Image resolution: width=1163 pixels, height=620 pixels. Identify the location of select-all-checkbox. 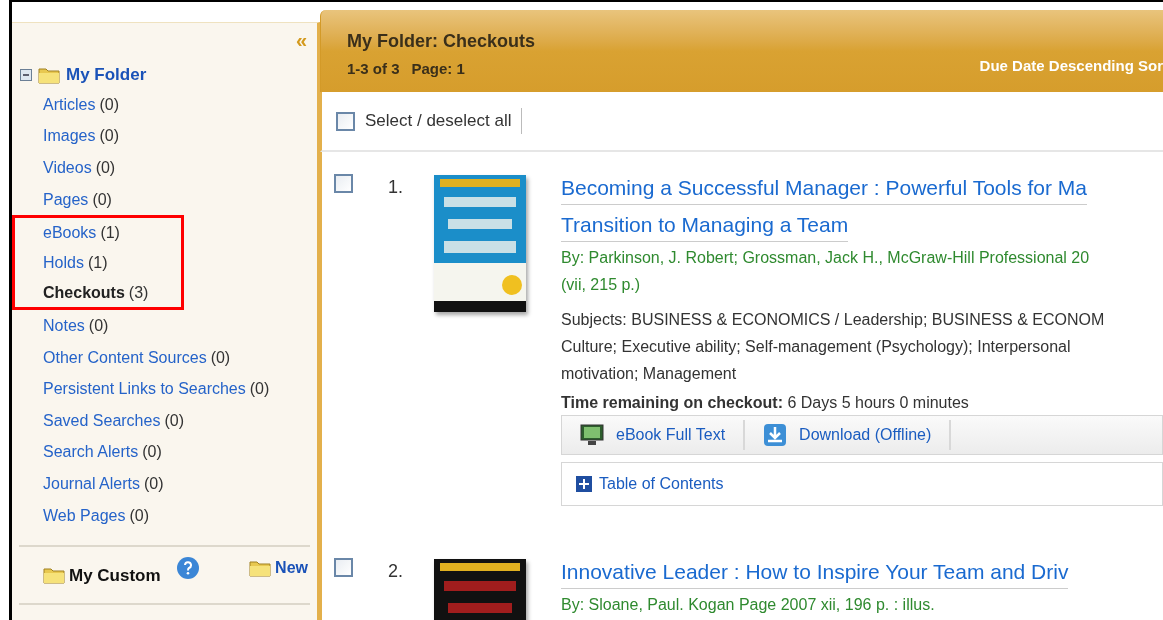
(345, 121).